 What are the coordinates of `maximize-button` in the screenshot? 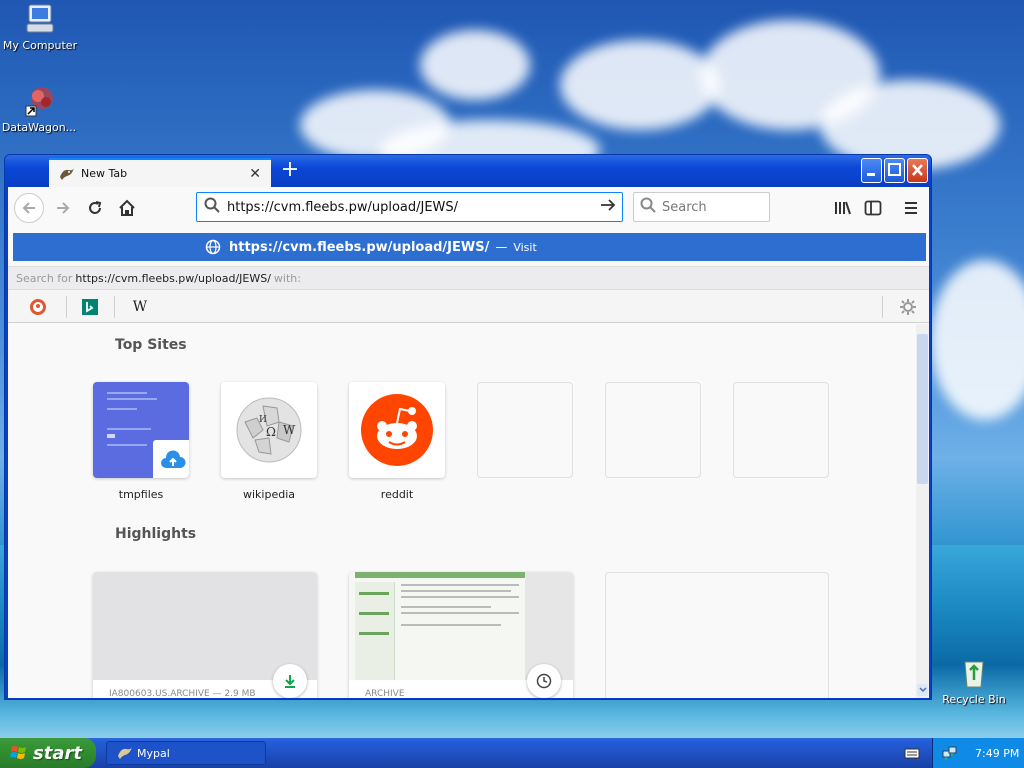 It's located at (894, 170).